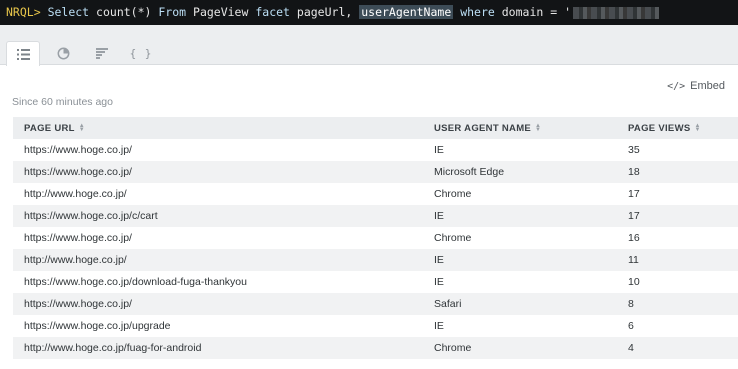 This screenshot has width=738, height=369. What do you see at coordinates (483, 128) in the screenshot?
I see `column-header-label: USER AGENT NAME` at bounding box center [483, 128].